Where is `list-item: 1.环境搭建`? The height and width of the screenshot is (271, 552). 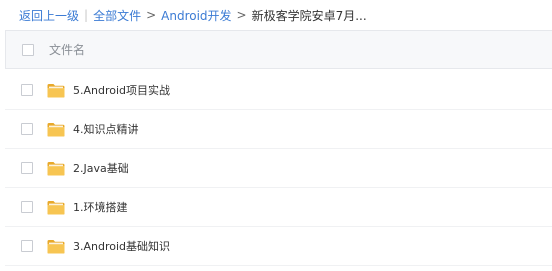
list-item: 1.环境搭建 is located at coordinates (278, 207).